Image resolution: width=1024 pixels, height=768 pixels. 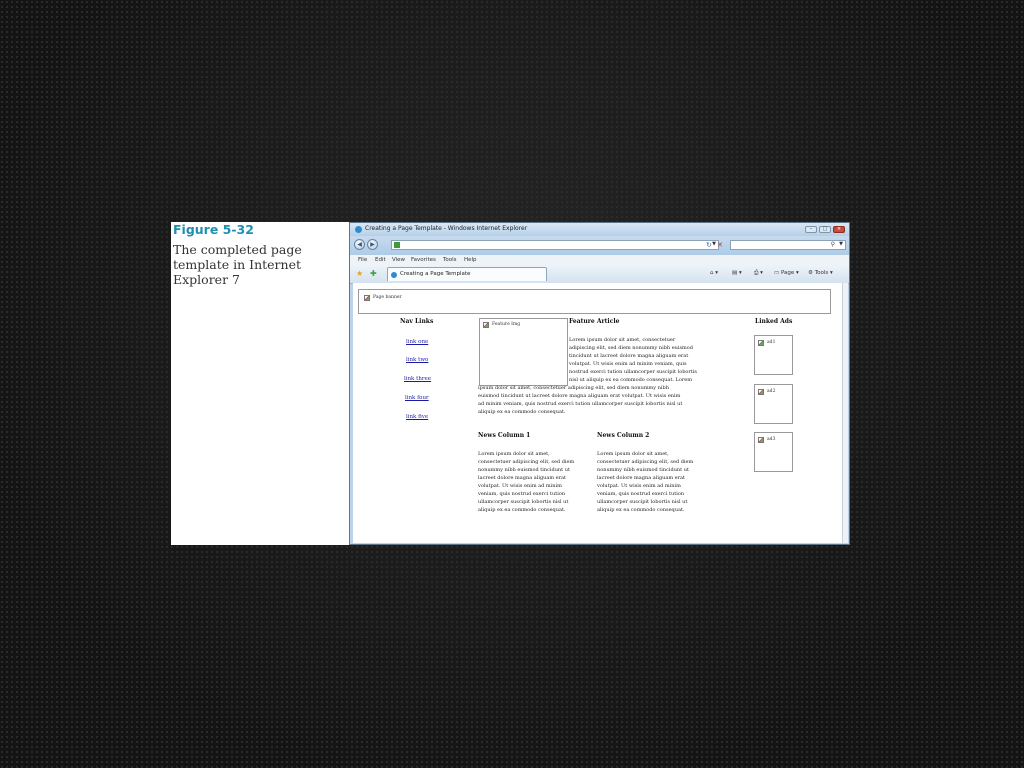 What do you see at coordinates (358, 229) in the screenshot?
I see `ie-logo-icon` at bounding box center [358, 229].